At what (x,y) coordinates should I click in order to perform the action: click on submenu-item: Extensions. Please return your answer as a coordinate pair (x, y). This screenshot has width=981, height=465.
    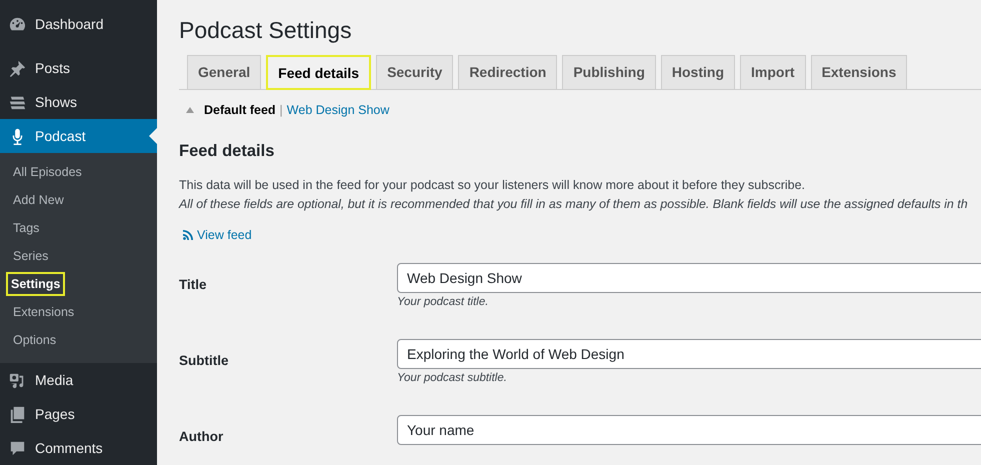
    Looking at the image, I should click on (44, 312).